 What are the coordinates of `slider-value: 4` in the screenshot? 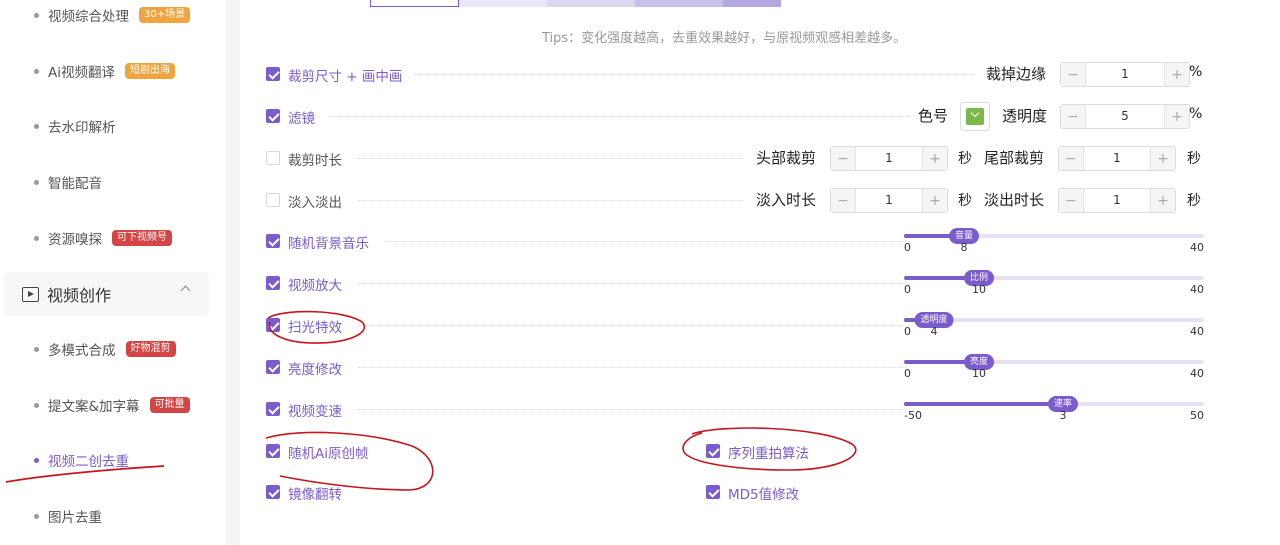 It's located at (934, 331).